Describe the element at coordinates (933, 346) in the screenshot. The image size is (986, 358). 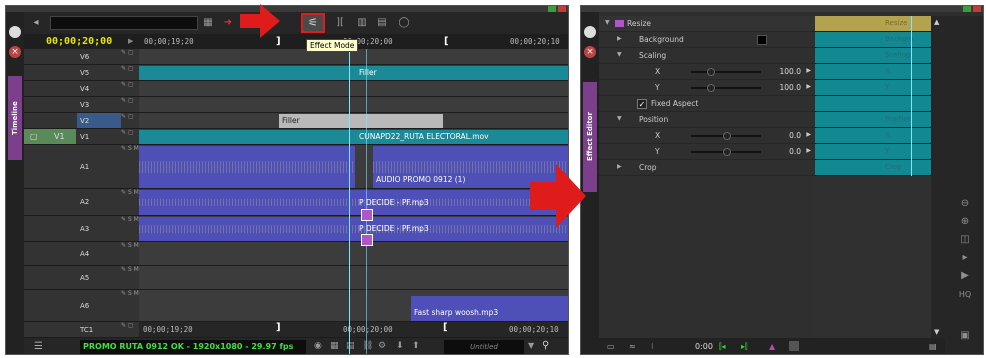
I see `window-icon: ▤` at that location.